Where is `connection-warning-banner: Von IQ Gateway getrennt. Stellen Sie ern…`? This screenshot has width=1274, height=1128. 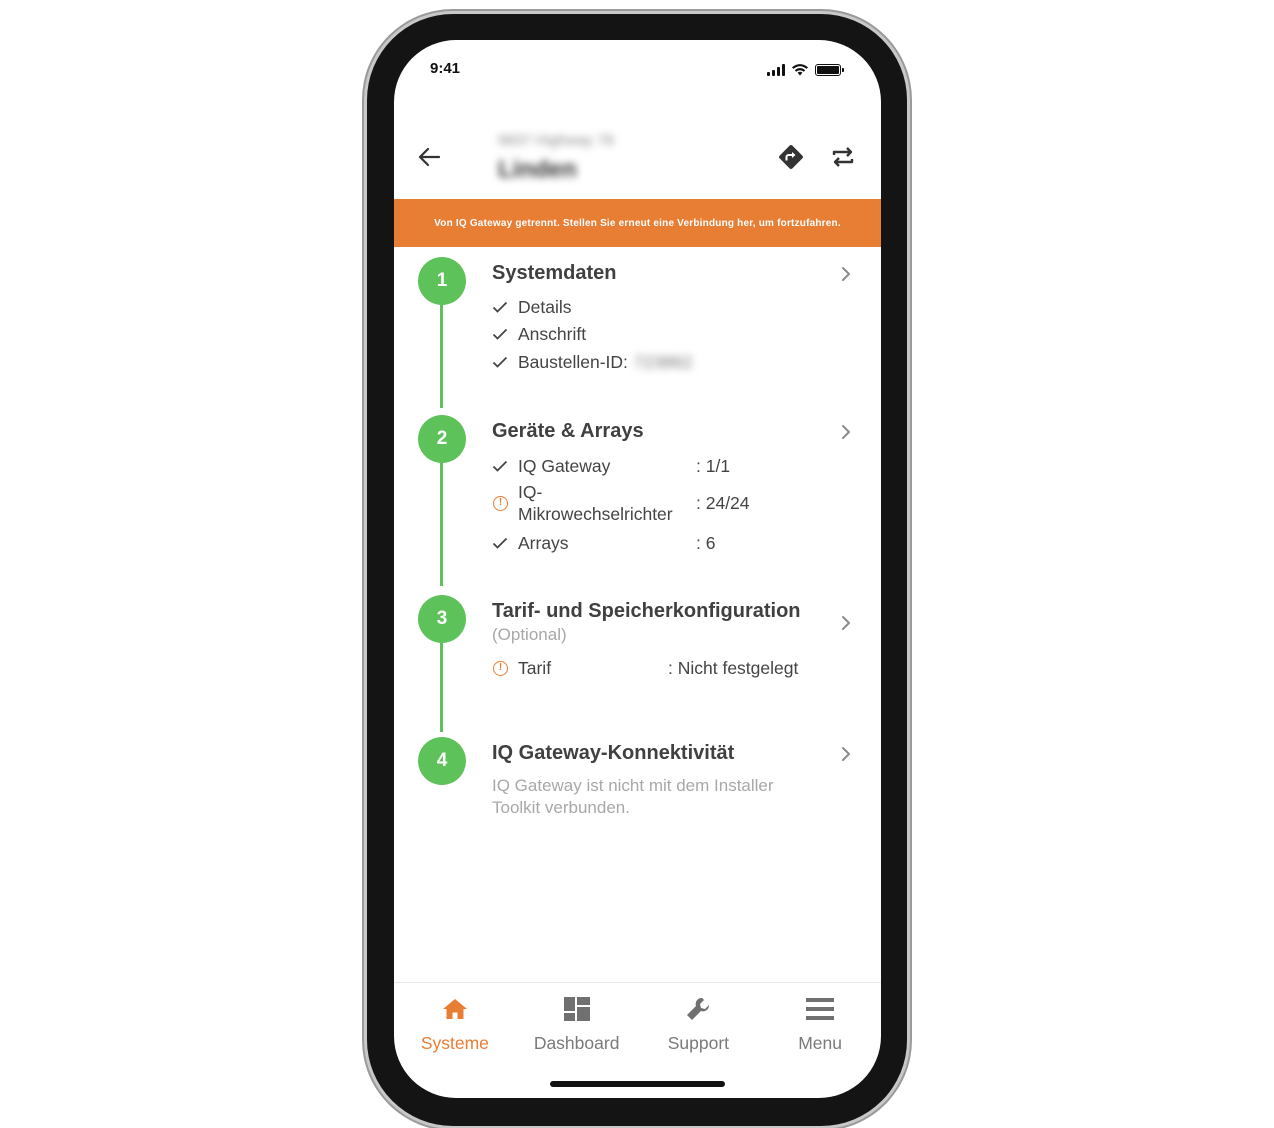 connection-warning-banner: Von IQ Gateway getrennt. Stellen Sie ern… is located at coordinates (637, 223).